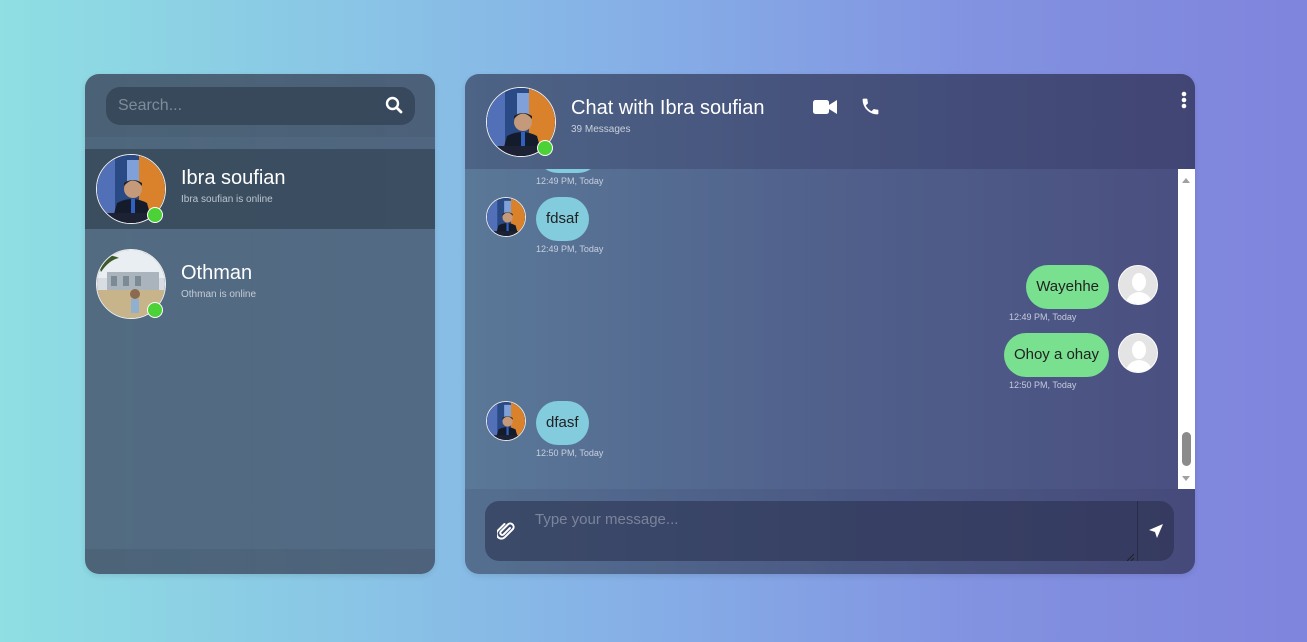 Image resolution: width=1307 pixels, height=642 pixels. What do you see at coordinates (1186, 478) in the screenshot?
I see `scroll-down-arrow-icon` at bounding box center [1186, 478].